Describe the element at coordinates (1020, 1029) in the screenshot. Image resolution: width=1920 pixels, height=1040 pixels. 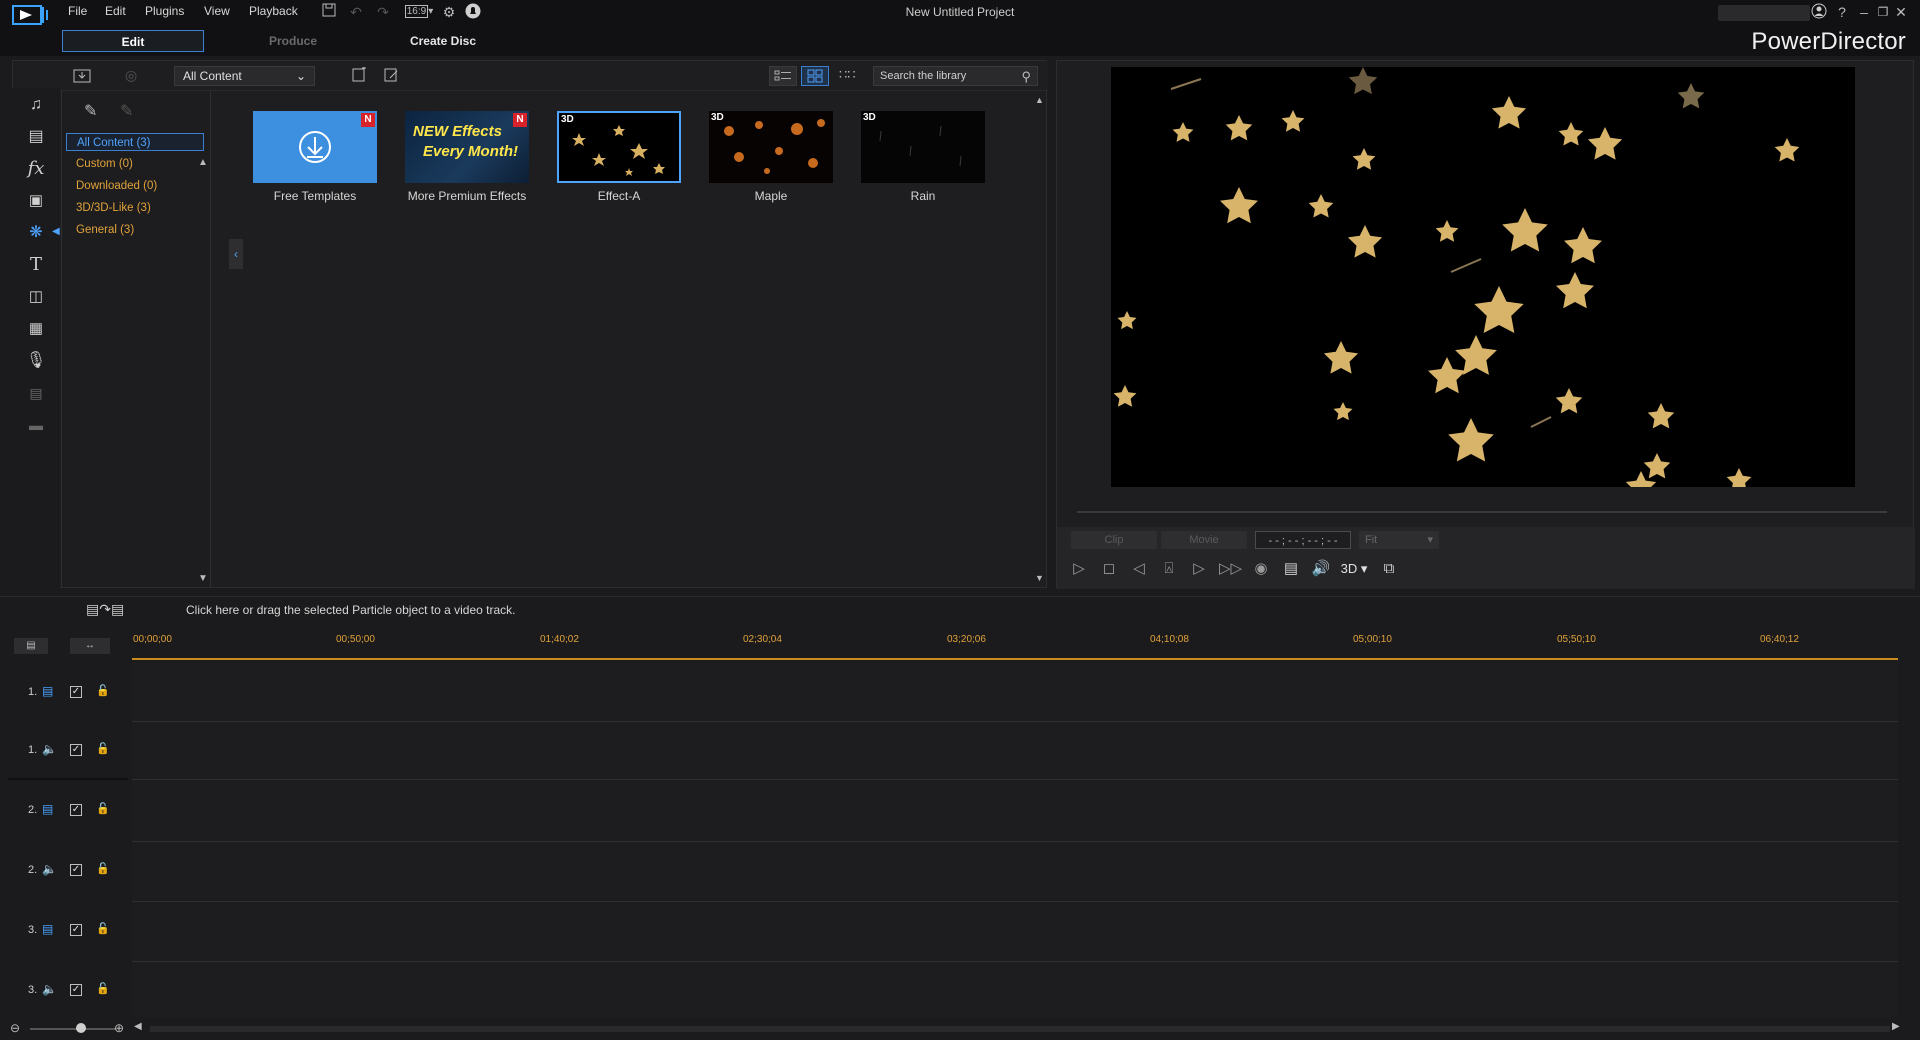
I see `timeline-horizontal-scrollbar` at that location.